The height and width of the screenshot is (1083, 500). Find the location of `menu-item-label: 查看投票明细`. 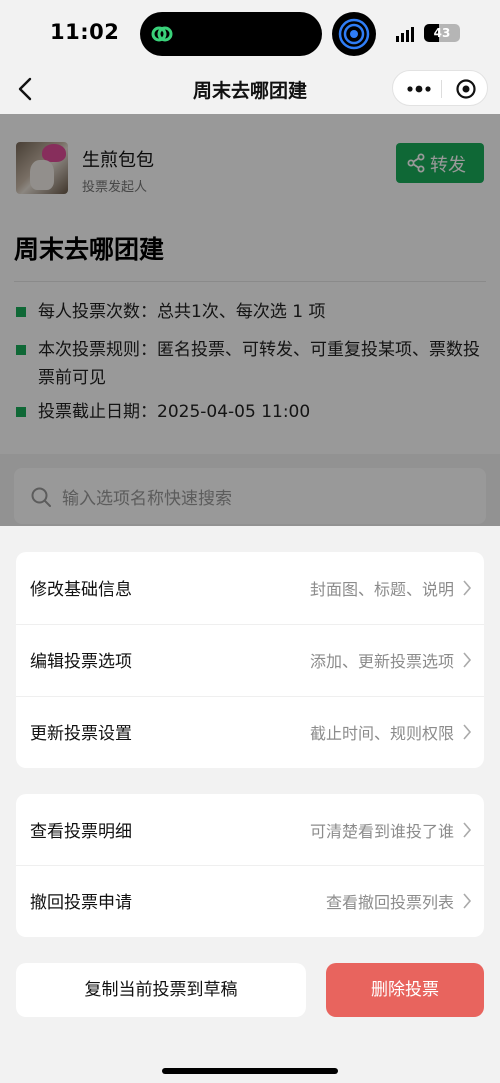

menu-item-label: 查看投票明细 is located at coordinates (81, 832).